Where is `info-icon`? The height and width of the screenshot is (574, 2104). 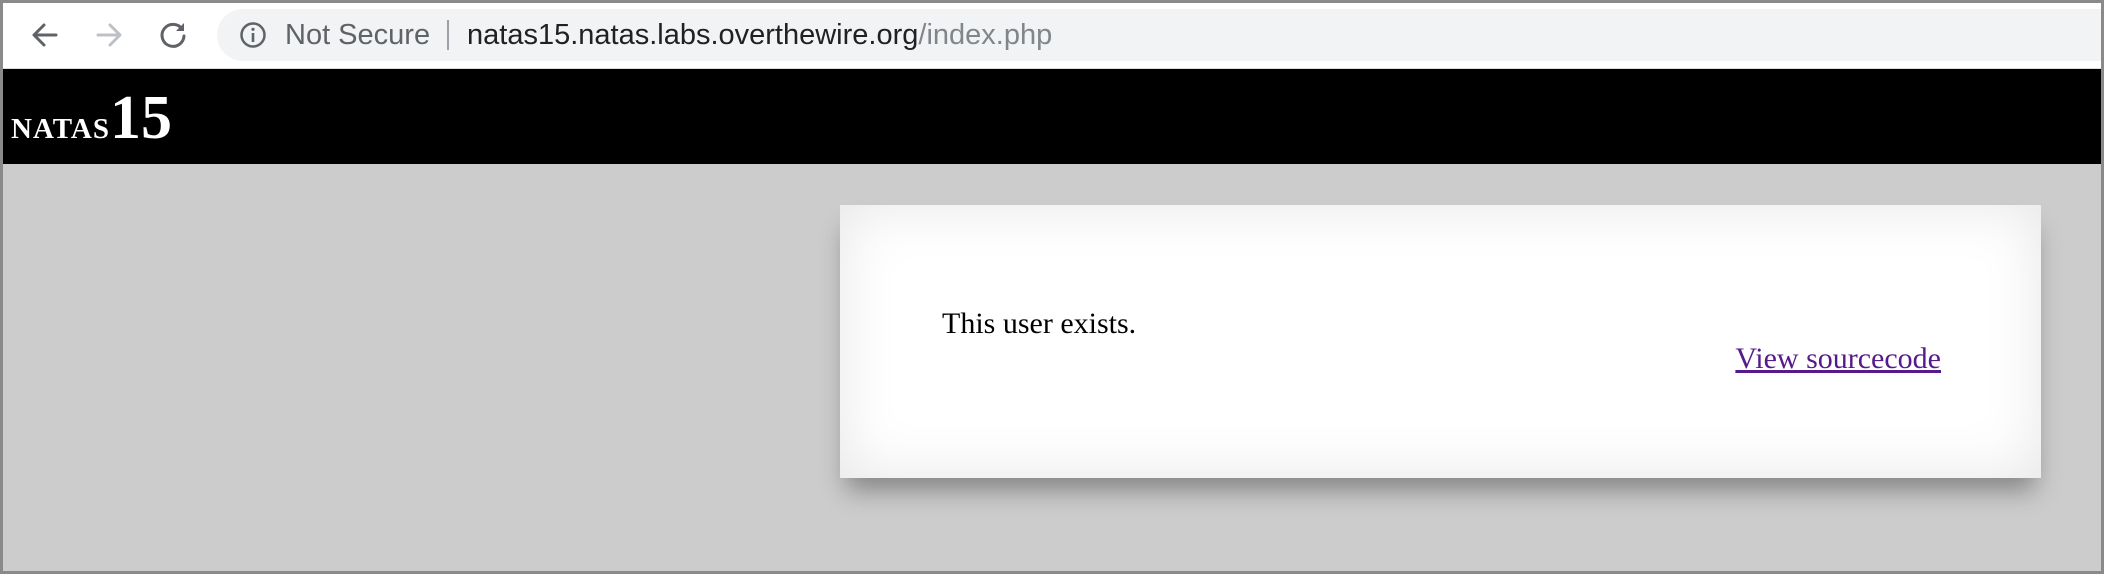
info-icon is located at coordinates (253, 35).